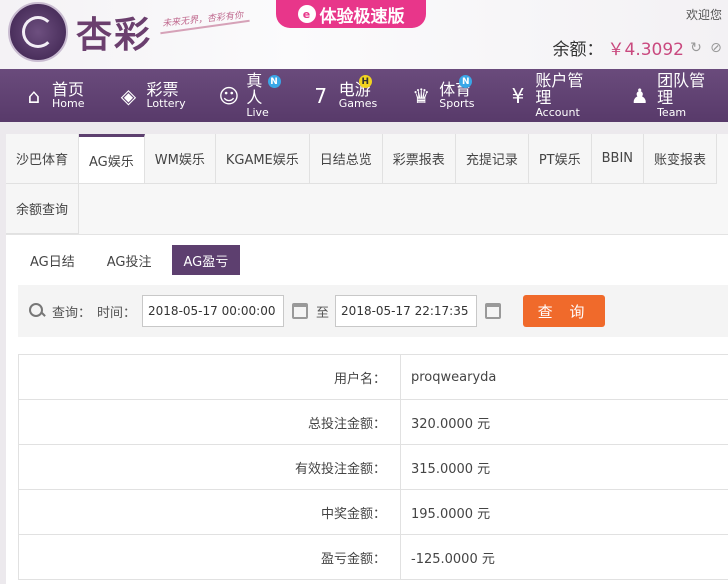  I want to click on report-tab: PT娱乐, so click(560, 159).